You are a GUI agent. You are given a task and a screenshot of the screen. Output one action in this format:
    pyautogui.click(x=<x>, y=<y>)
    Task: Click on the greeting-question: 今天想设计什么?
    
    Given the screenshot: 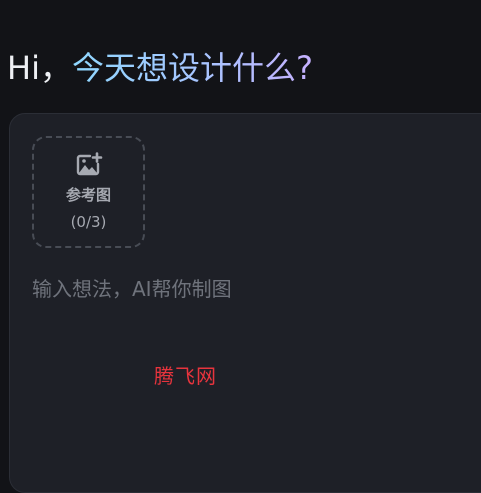 What is the action you would take?
    pyautogui.click(x=192, y=68)
    